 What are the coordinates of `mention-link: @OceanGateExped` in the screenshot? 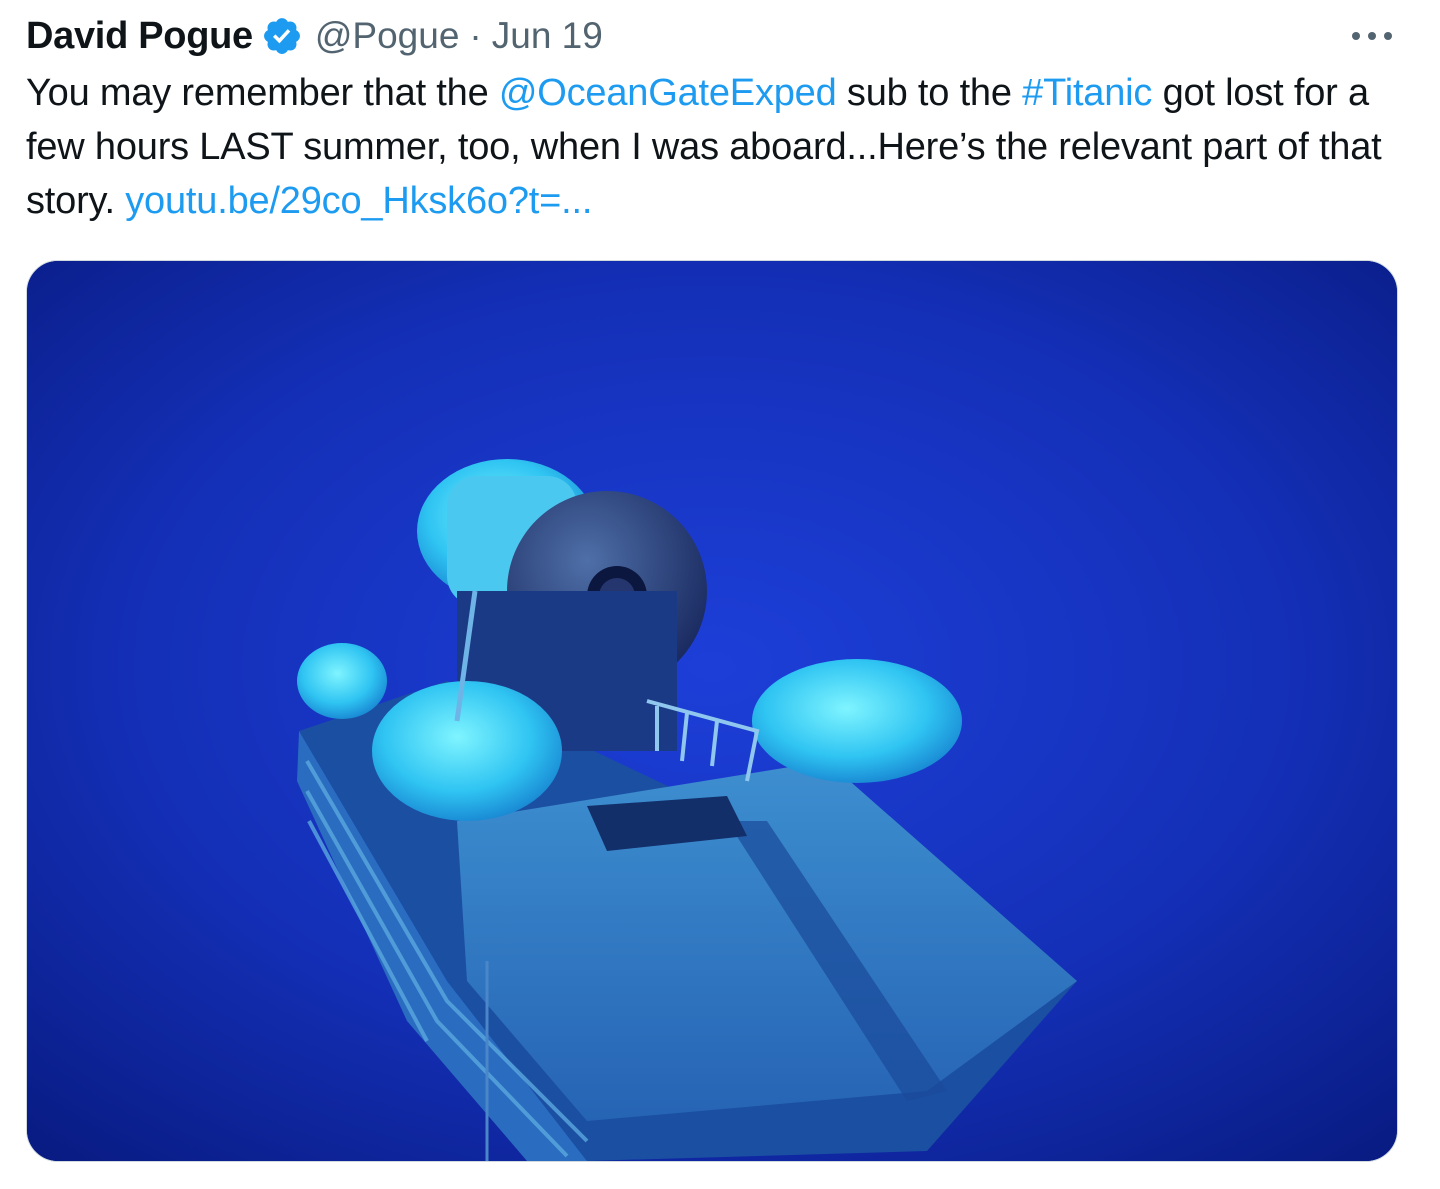 It's located at (668, 93).